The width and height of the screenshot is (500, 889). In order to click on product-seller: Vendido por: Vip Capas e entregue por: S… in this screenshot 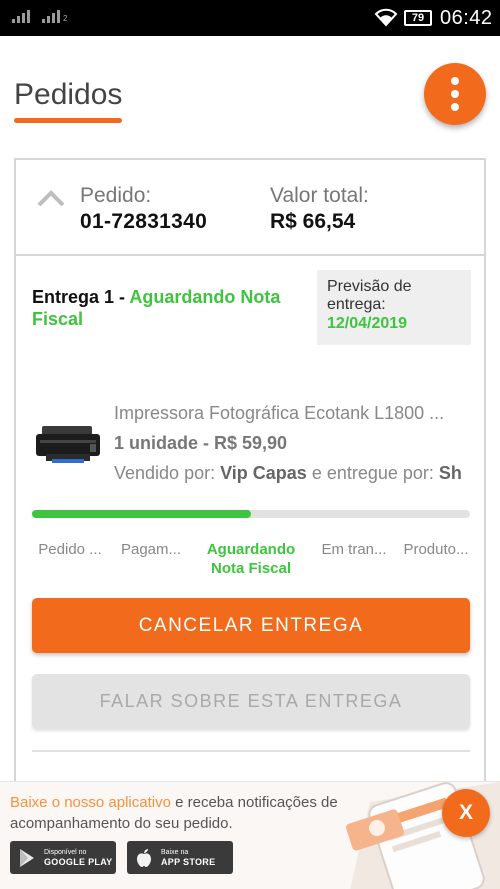, I will do `click(288, 473)`.